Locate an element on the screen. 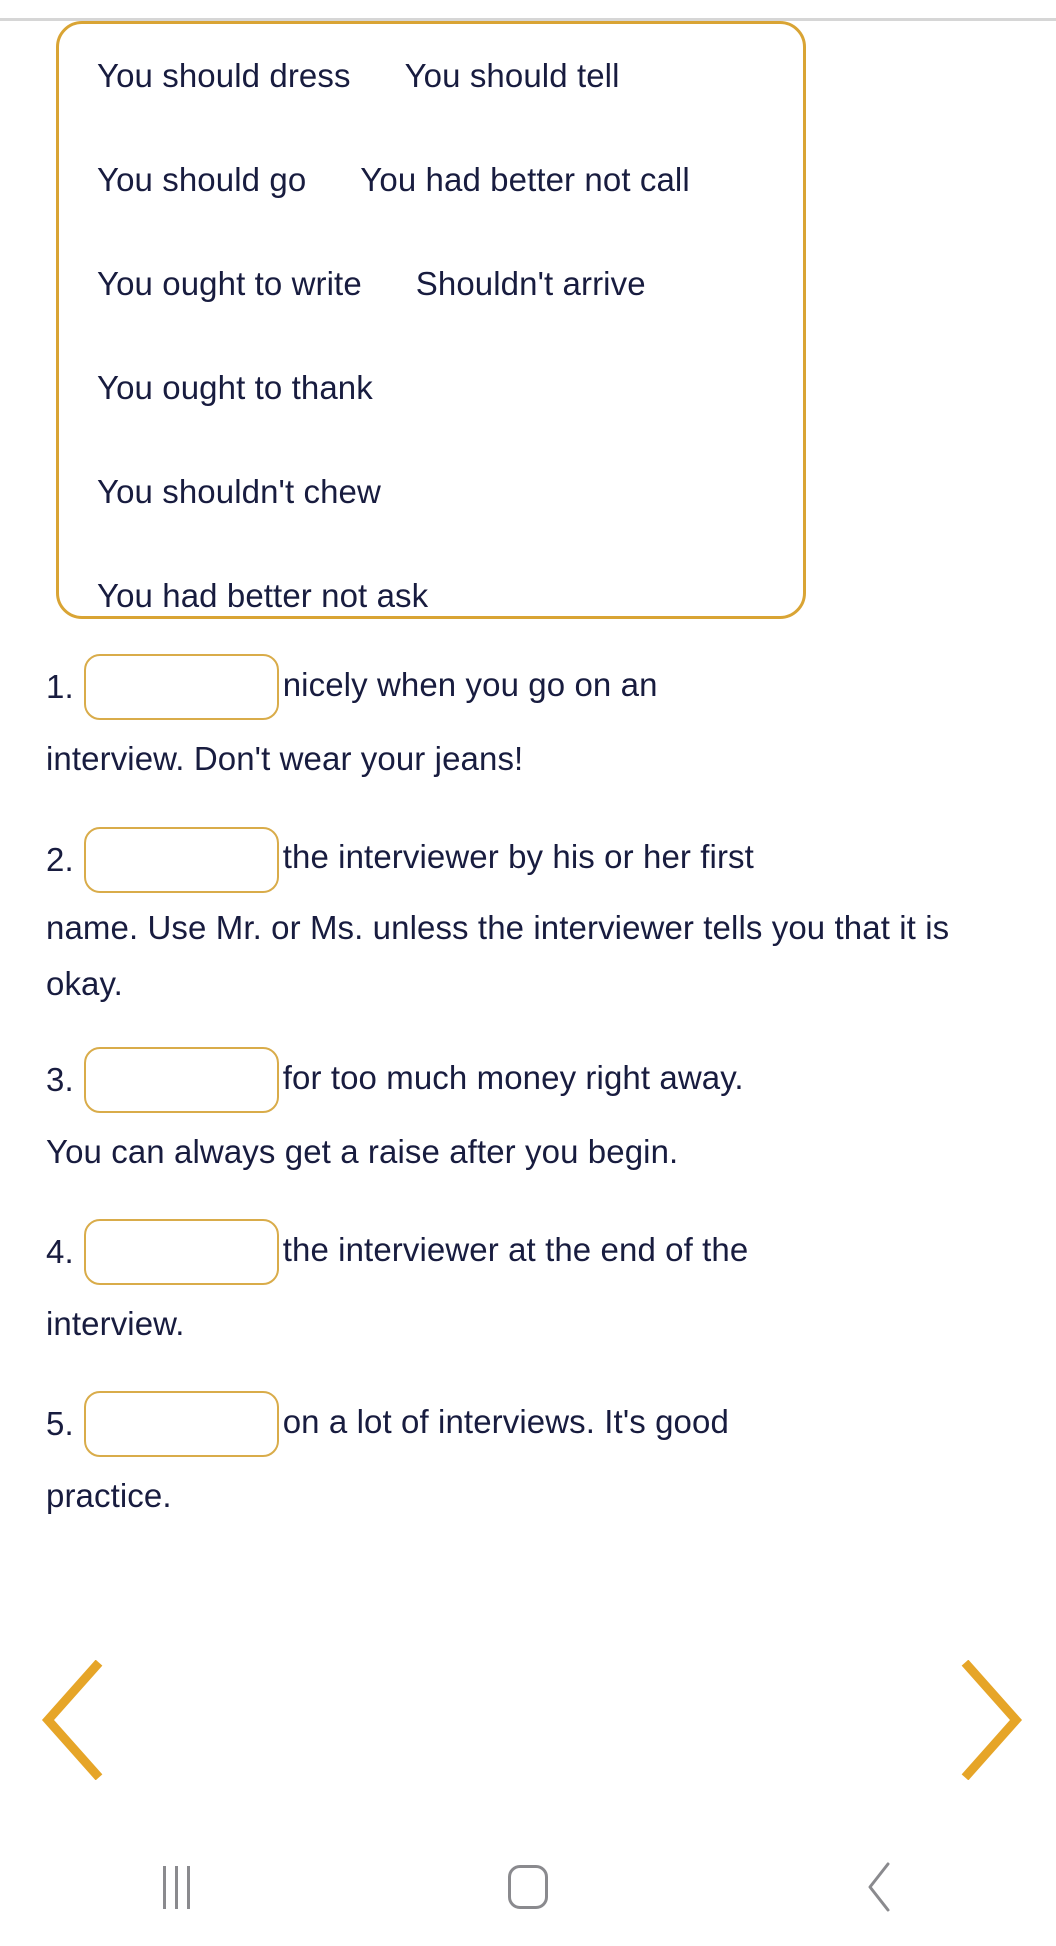  question-text-after-blank: the interviewer at the end of the is located at coordinates (515, 1249).